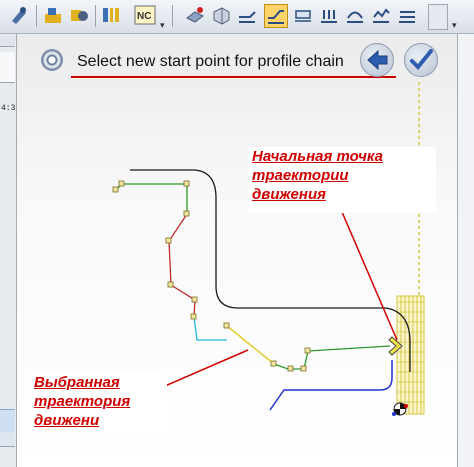  I want to click on back-arrow-icon, so click(377, 60).